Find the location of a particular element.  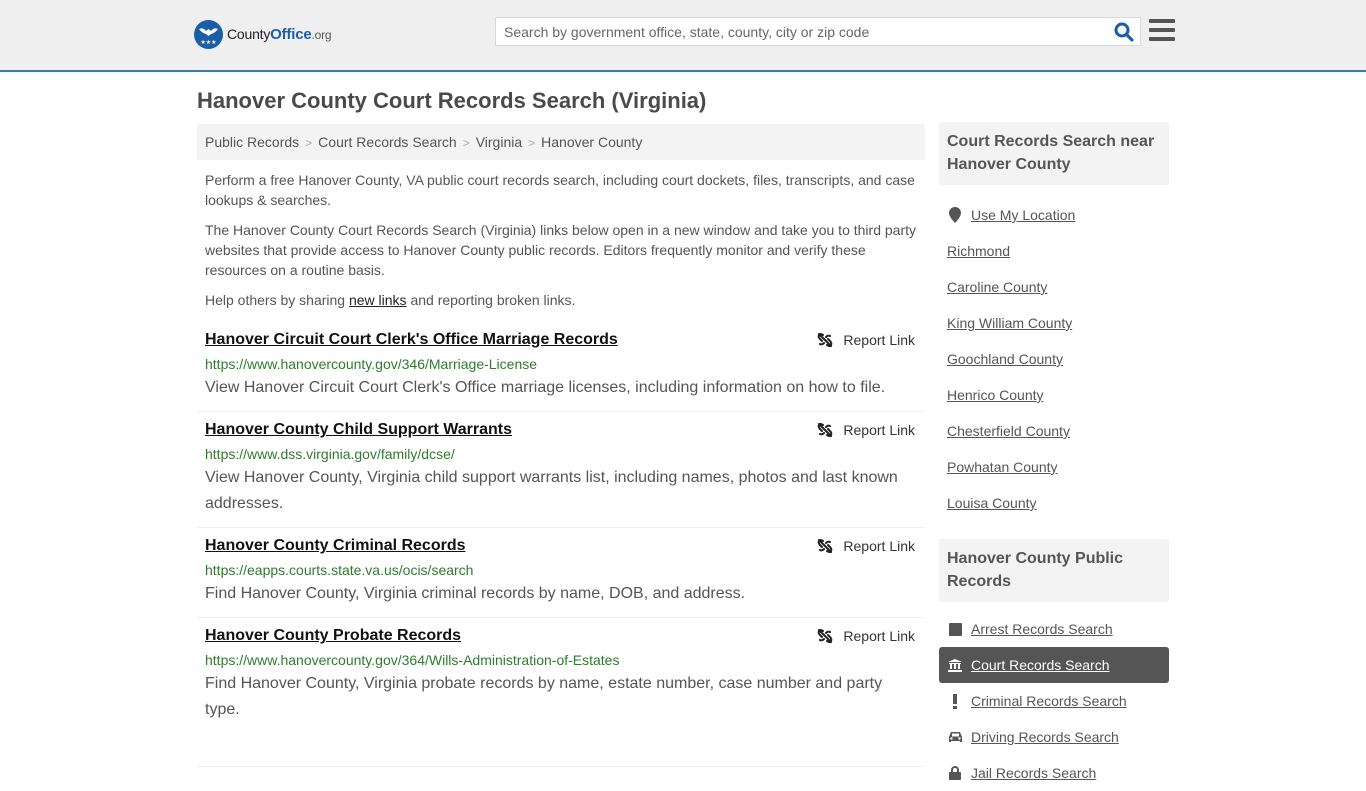

breadcrumb-virginia: Virginia is located at coordinates (499, 142).